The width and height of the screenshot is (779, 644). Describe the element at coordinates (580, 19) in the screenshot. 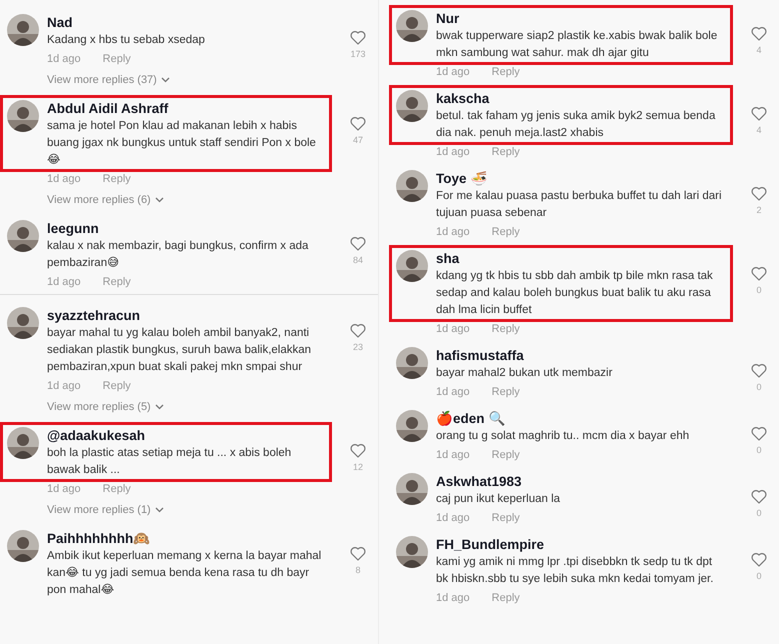

I see `username: Nur` at that location.